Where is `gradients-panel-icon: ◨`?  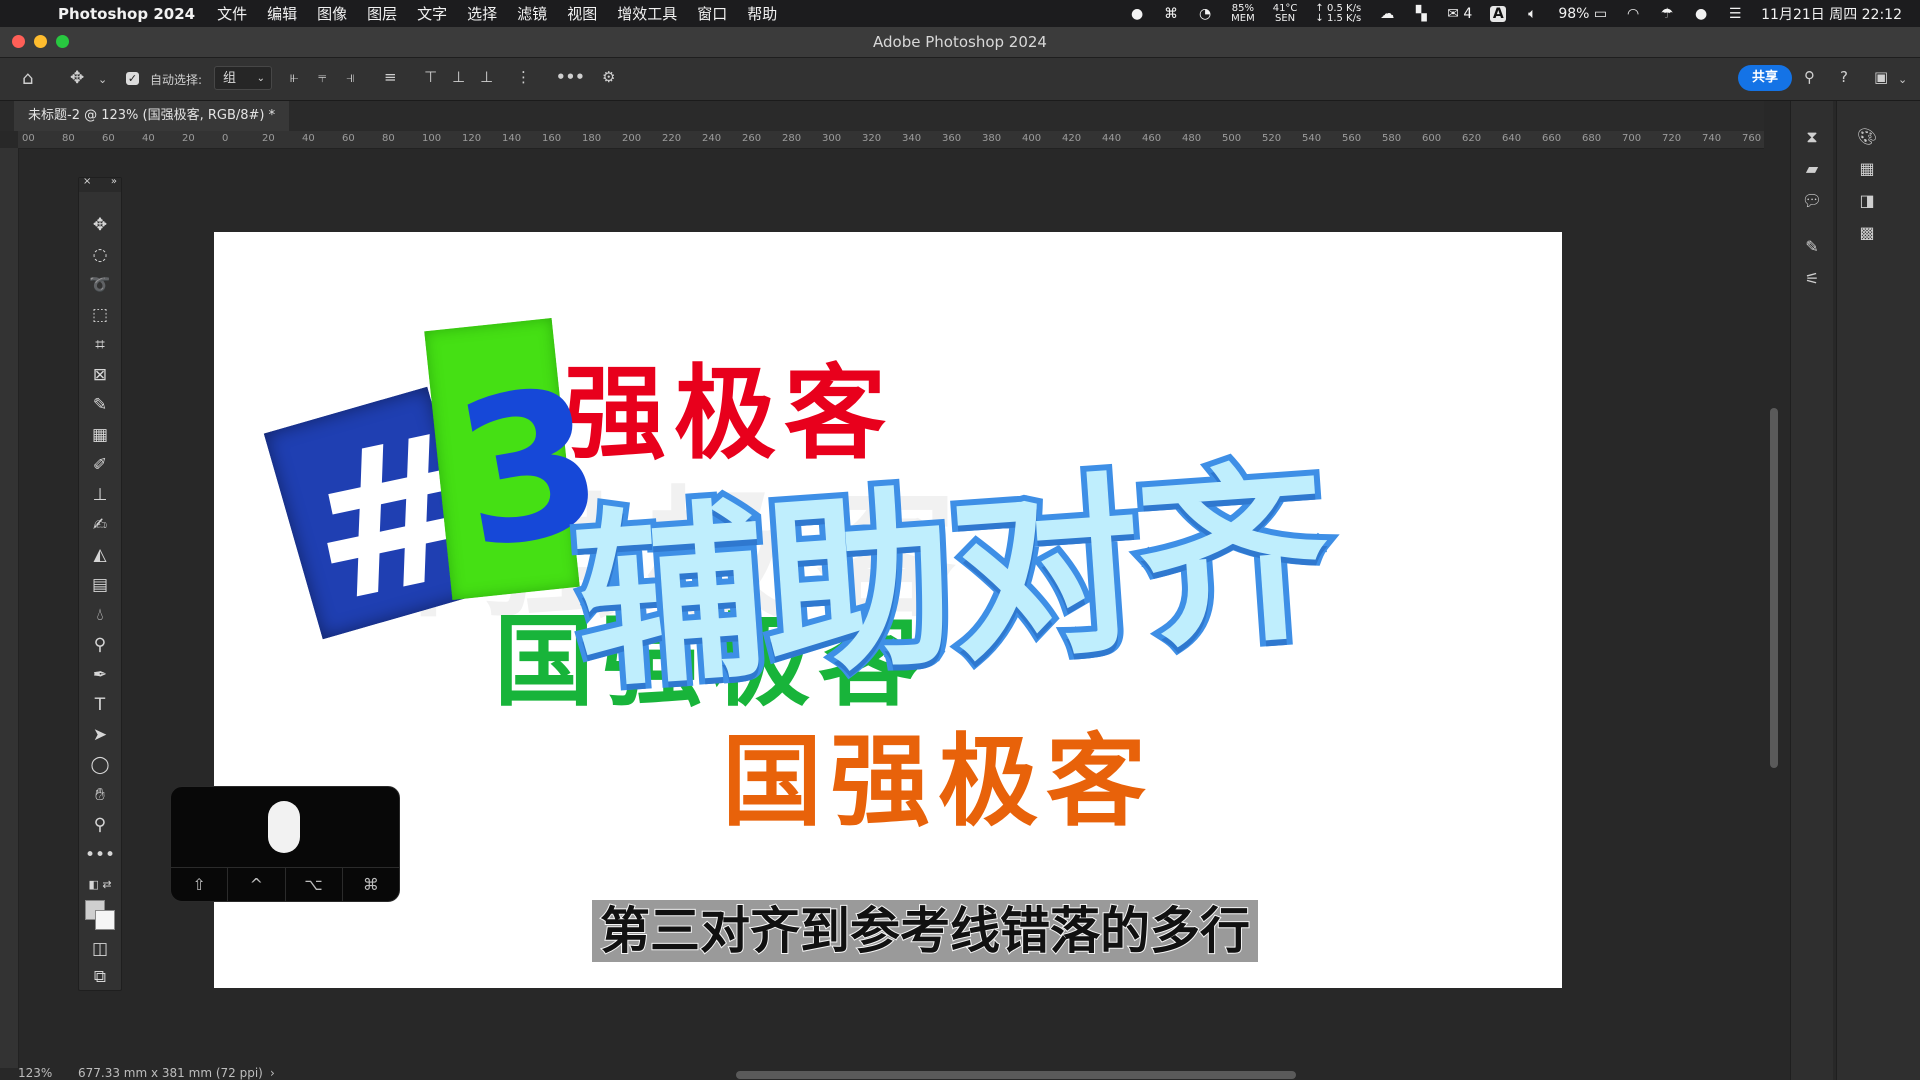
gradients-panel-icon: ◨ is located at coordinates (1867, 201).